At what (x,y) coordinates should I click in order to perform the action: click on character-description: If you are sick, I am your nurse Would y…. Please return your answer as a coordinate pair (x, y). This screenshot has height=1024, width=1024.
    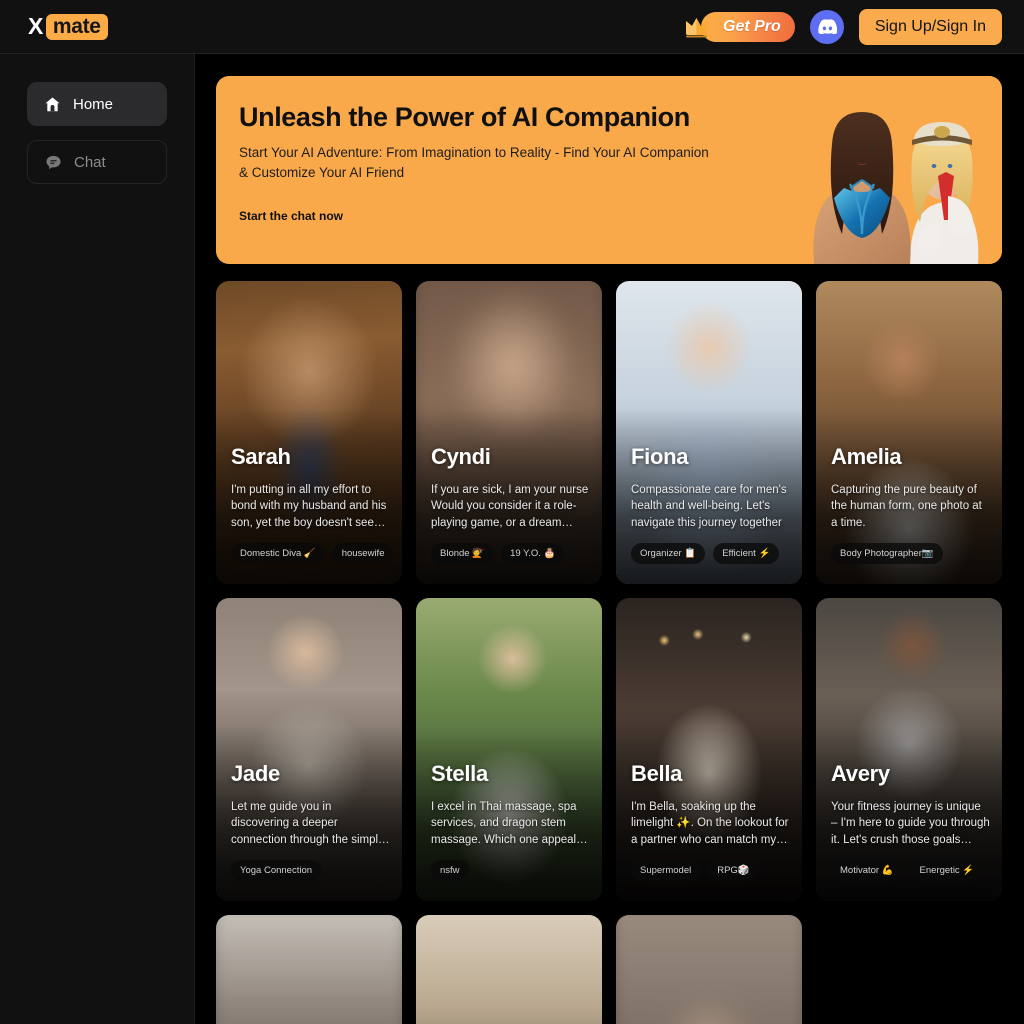
    Looking at the image, I should click on (510, 506).